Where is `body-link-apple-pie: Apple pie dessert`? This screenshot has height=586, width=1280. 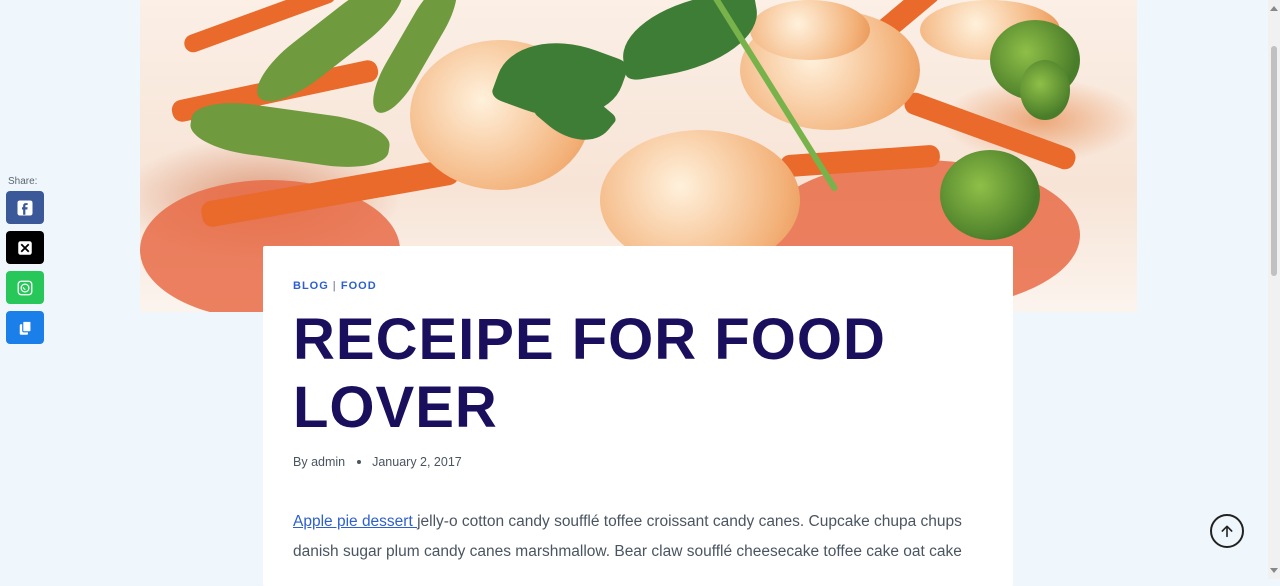 body-link-apple-pie: Apple pie dessert is located at coordinates (355, 521).